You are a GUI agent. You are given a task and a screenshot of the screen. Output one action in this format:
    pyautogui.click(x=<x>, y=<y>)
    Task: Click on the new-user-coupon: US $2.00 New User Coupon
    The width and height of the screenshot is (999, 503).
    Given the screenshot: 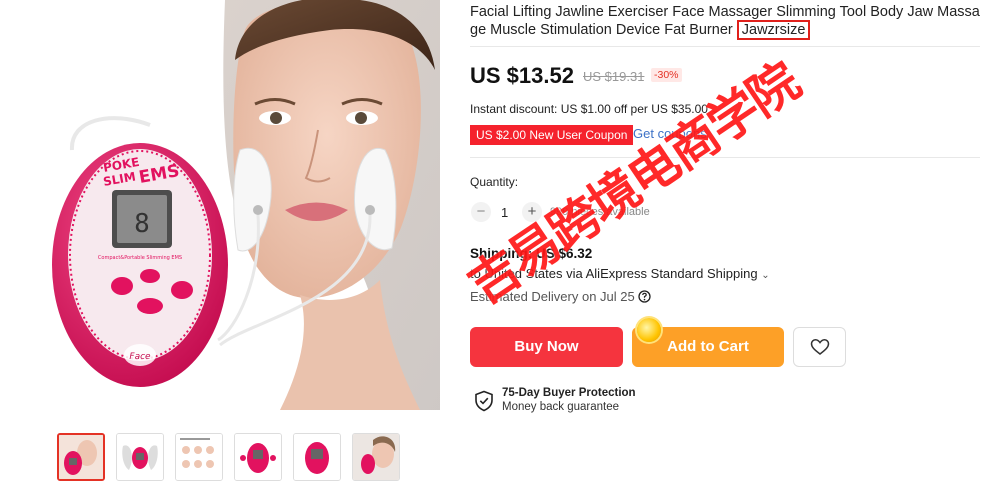 What is the action you would take?
    pyautogui.click(x=552, y=135)
    